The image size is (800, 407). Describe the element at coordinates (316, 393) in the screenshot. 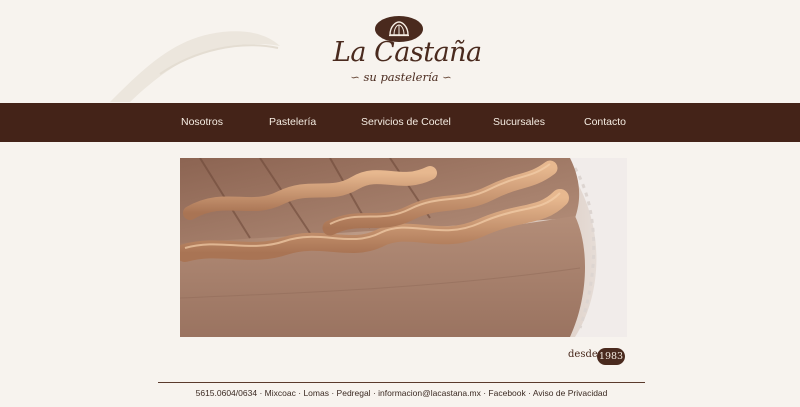

I see `footer-location-lomas: Lomas` at that location.